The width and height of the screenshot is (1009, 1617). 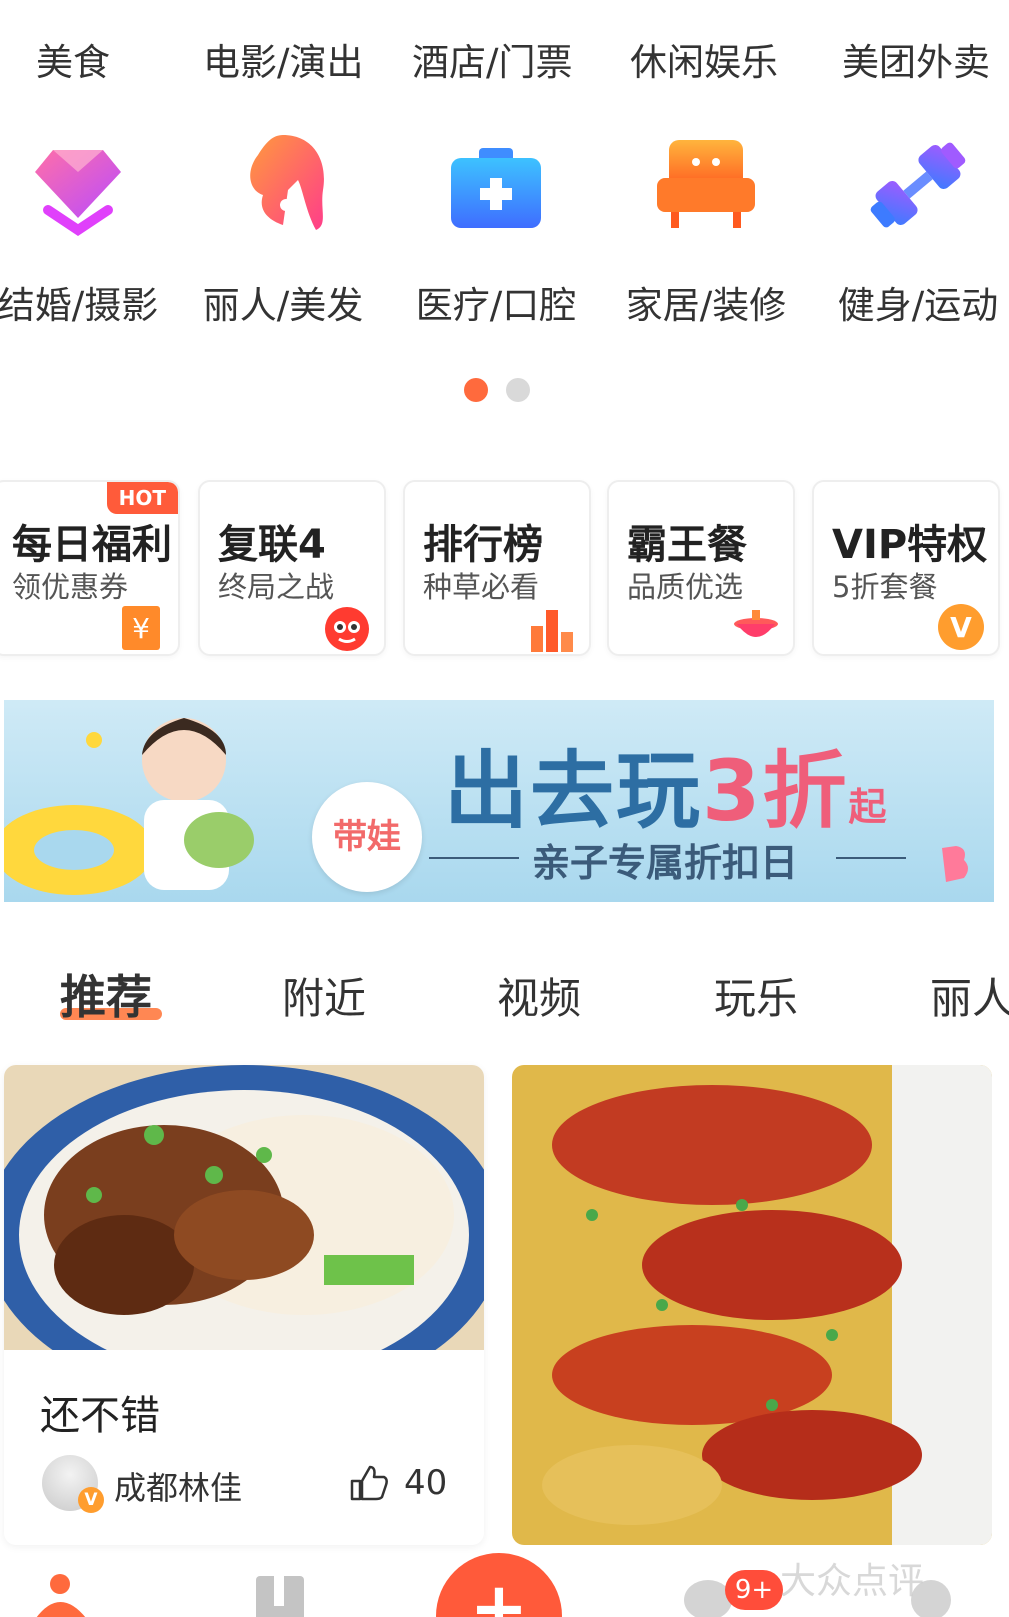 I want to click on category-beauty: 丽人/美发, so click(x=283, y=229).